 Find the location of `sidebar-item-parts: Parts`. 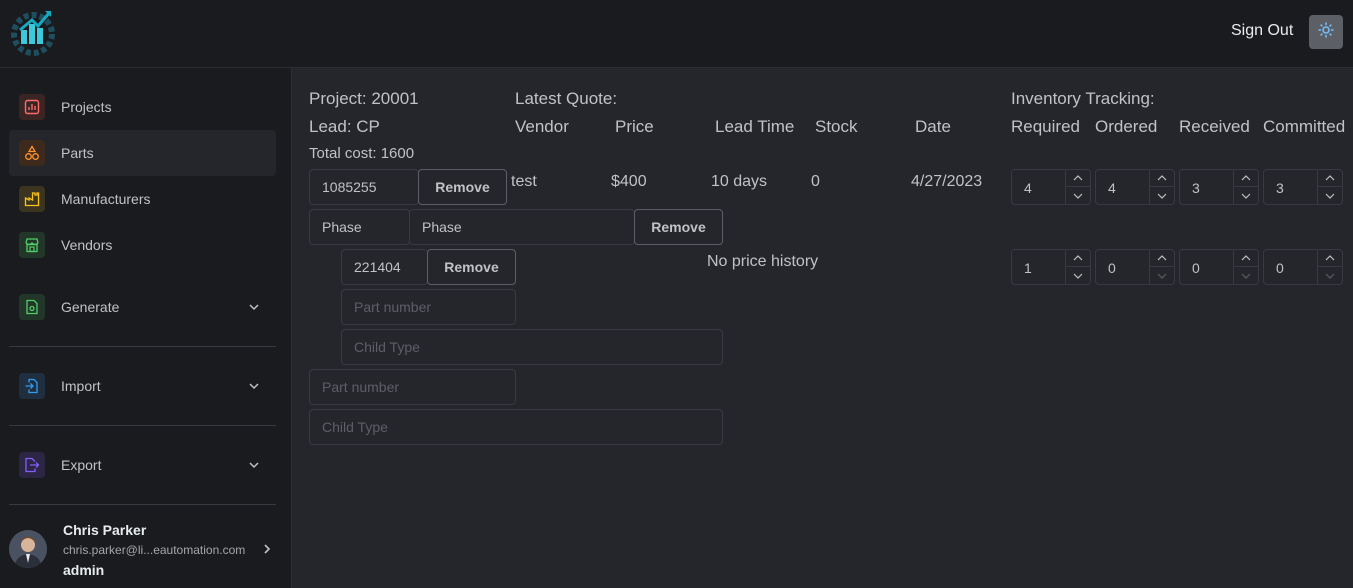

sidebar-item-parts: Parts is located at coordinates (142, 153).